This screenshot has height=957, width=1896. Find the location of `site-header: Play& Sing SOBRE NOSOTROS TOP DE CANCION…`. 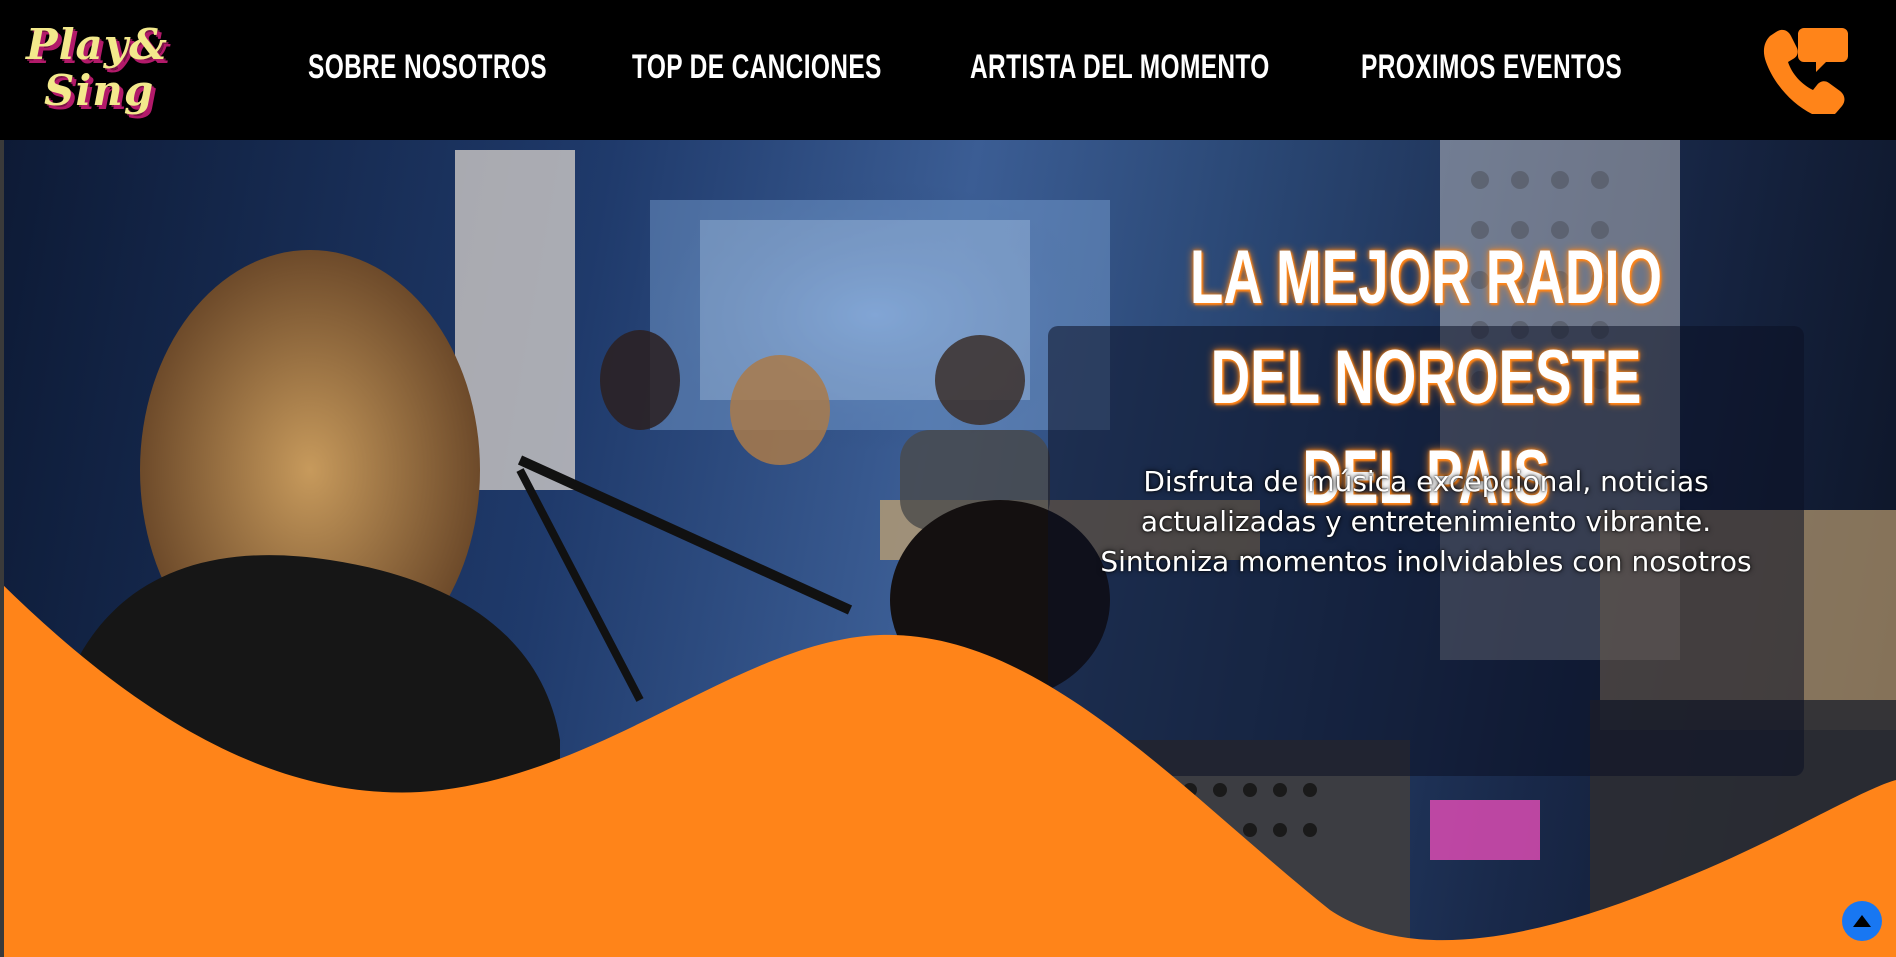

site-header: Play& Sing SOBRE NOSOTROS TOP DE CANCION… is located at coordinates (948, 70).